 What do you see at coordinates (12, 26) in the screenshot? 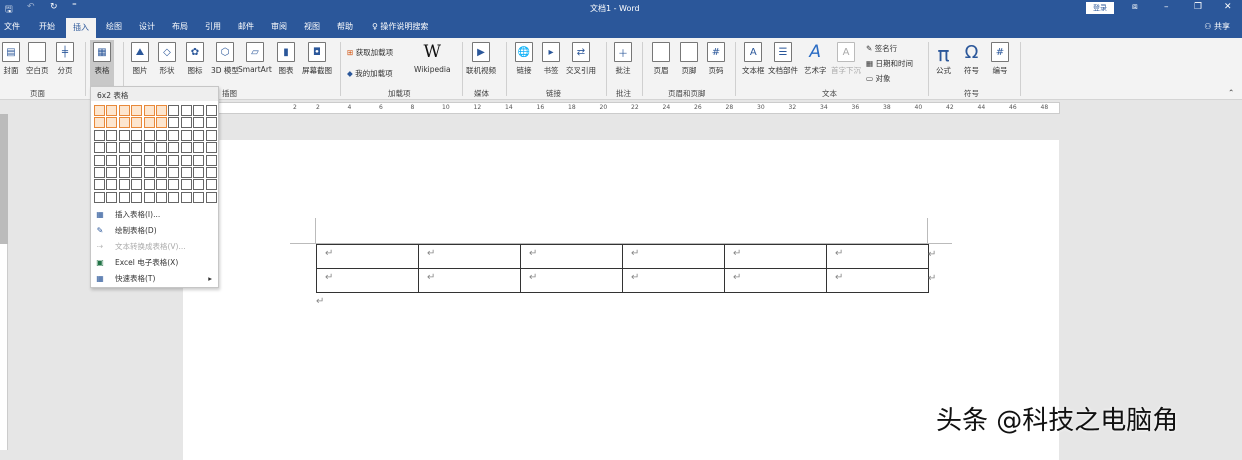
I see `tab-file: 文件` at bounding box center [12, 26].